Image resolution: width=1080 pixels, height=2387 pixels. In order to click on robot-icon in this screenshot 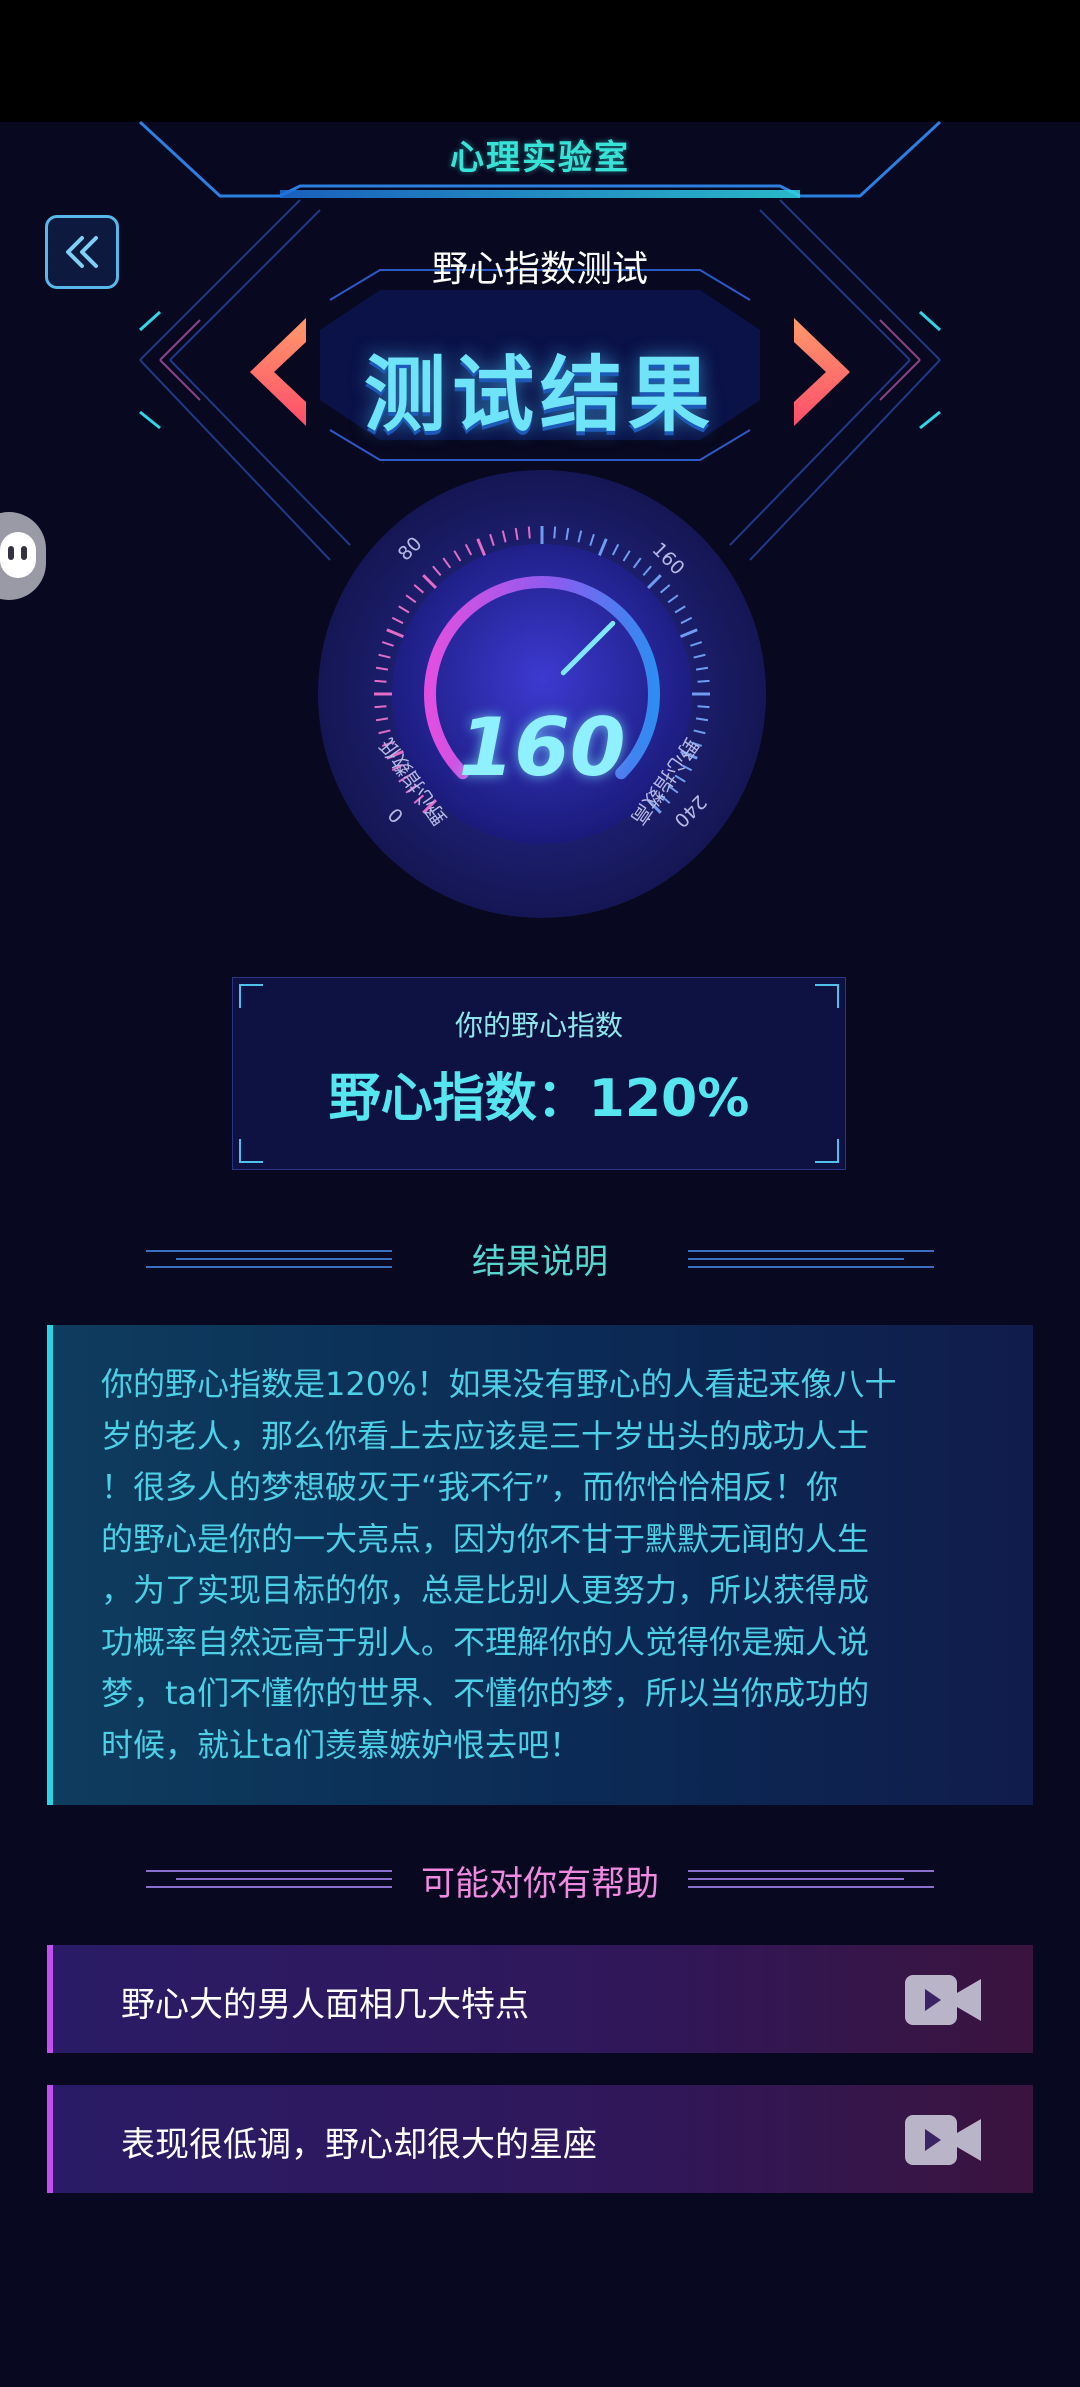, I will do `click(18, 555)`.